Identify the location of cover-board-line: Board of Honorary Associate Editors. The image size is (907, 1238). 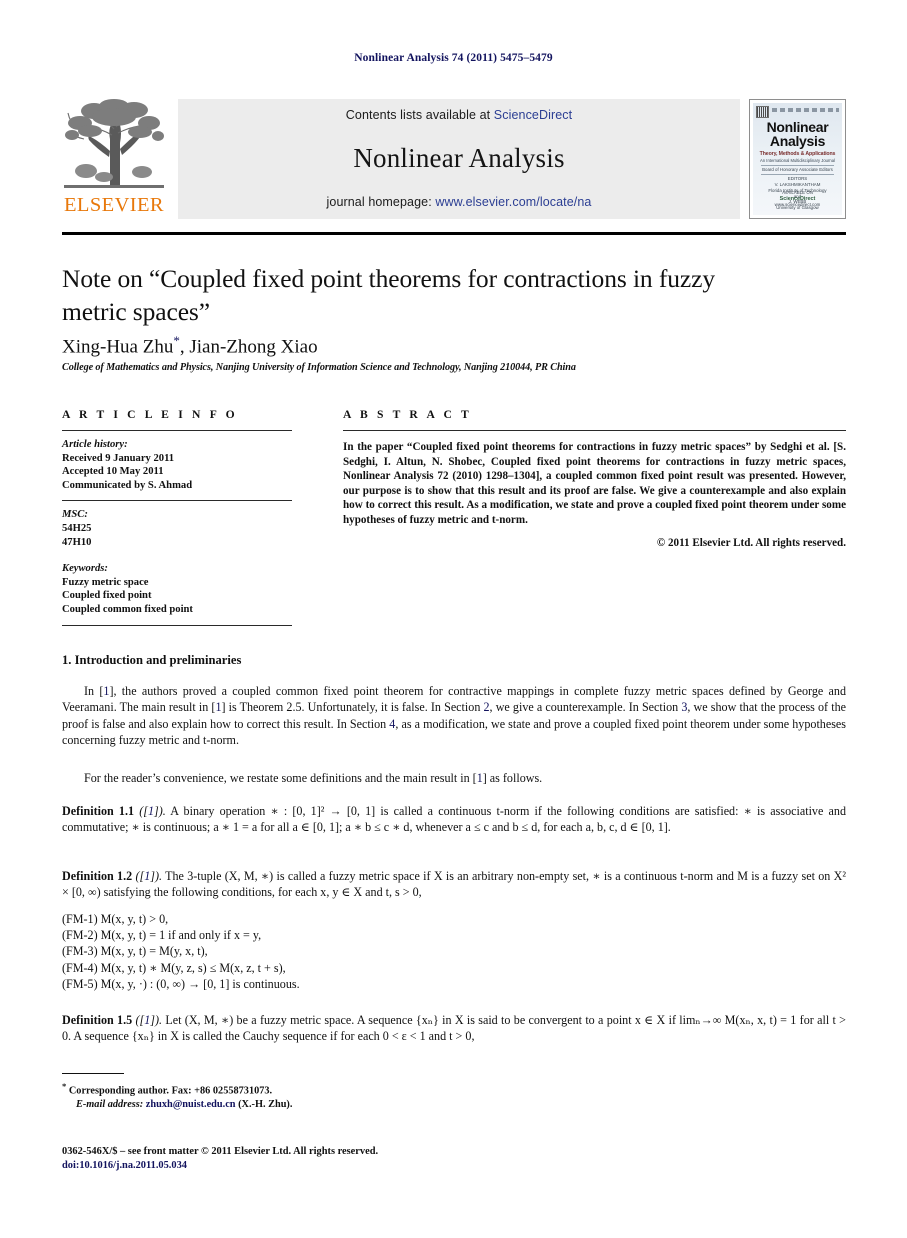
(797, 169).